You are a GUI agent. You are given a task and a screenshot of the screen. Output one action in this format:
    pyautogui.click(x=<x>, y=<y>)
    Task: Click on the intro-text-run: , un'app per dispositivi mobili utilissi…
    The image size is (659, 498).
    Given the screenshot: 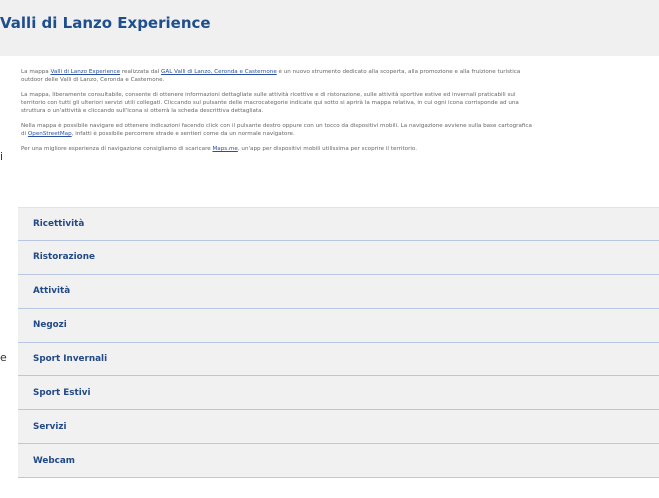 What is the action you would take?
    pyautogui.click(x=327, y=149)
    